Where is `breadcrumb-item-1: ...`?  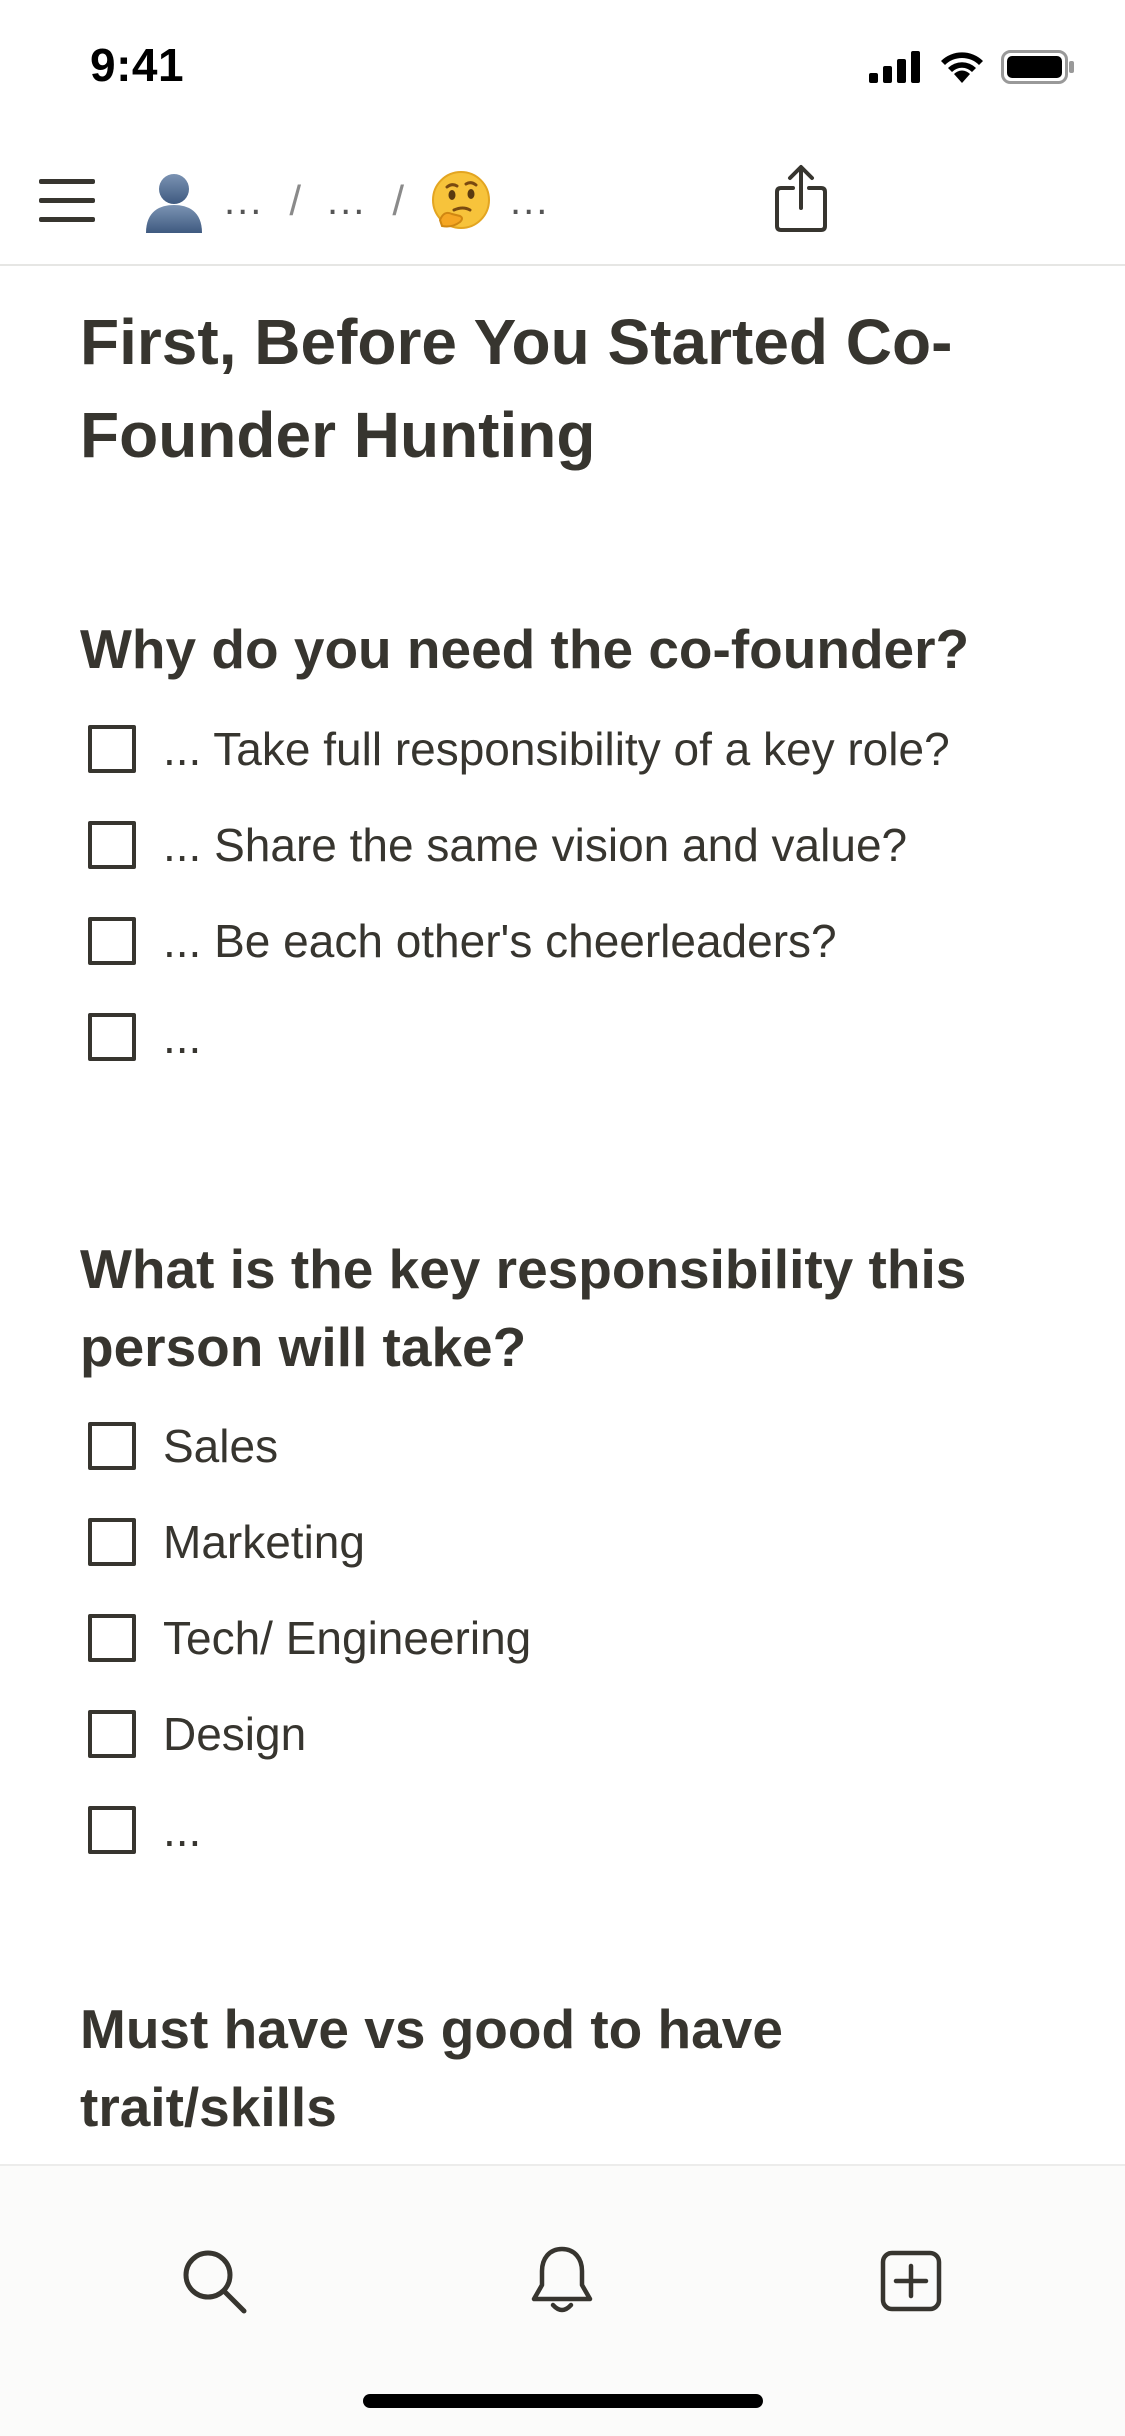
breadcrumb-item-1: ... is located at coordinates (202, 201).